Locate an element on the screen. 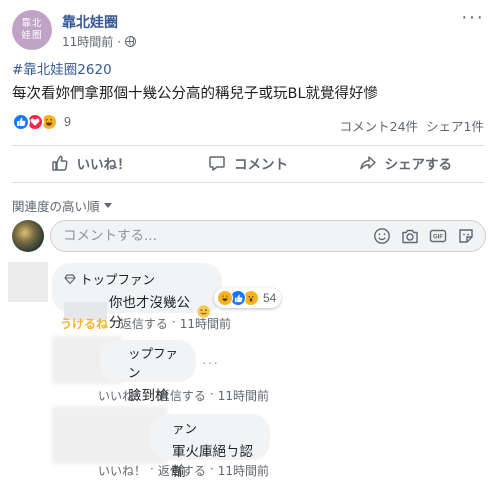 Image resolution: width=496 pixels, height=483 pixels. page-avatar: 靠北娃圈 is located at coordinates (32, 30).